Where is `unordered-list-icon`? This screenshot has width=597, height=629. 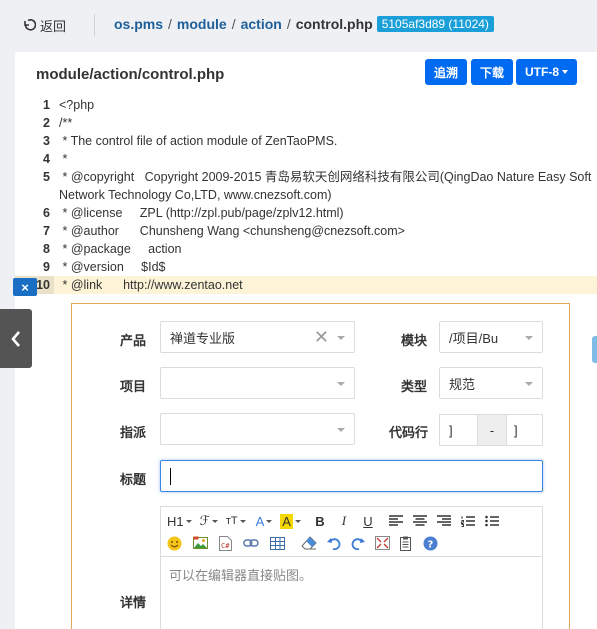 unordered-list-icon is located at coordinates (492, 521).